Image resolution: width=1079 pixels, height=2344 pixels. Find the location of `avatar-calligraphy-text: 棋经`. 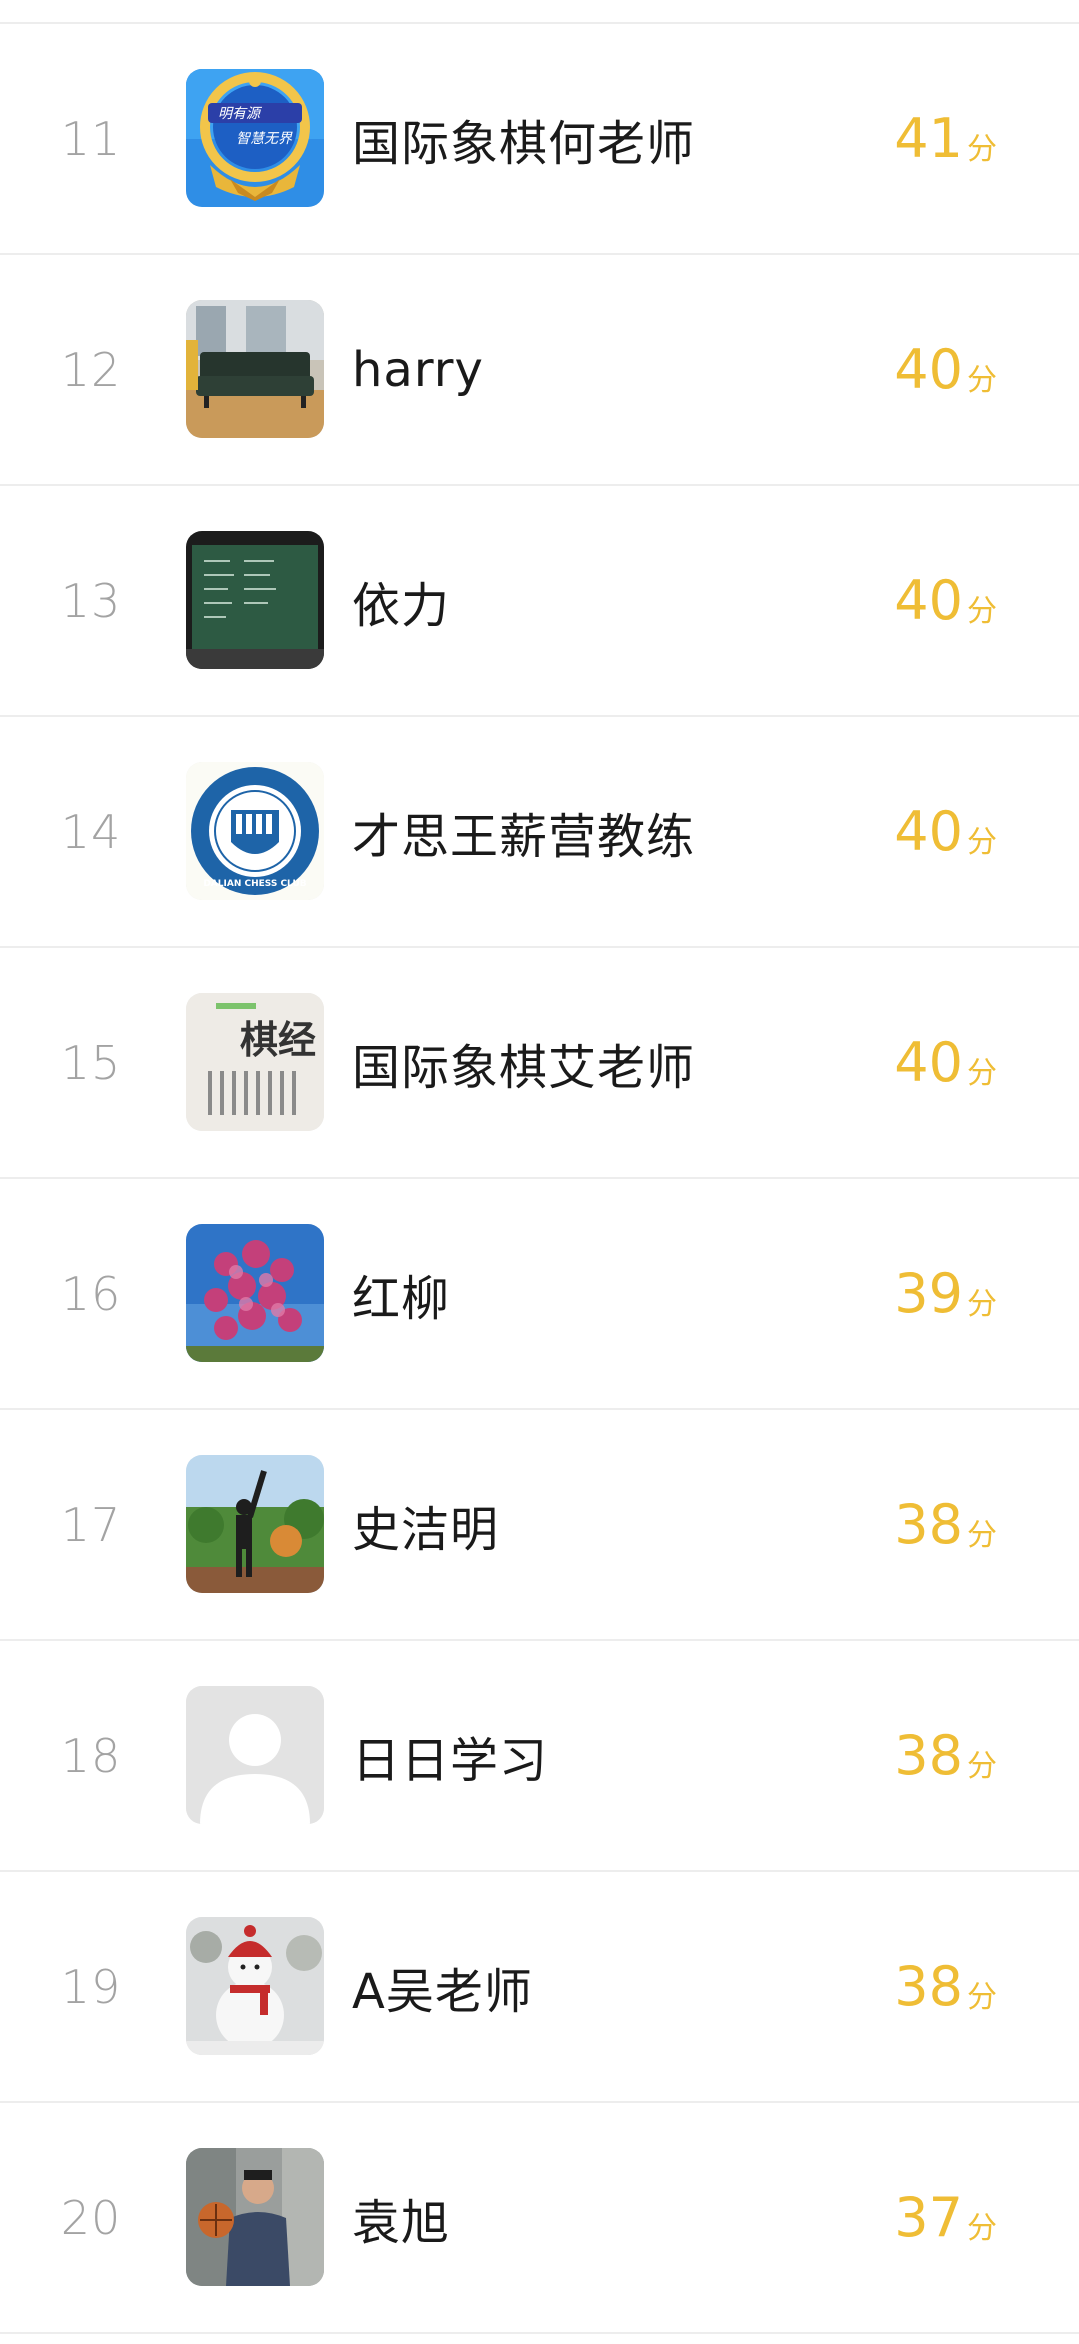

avatar-calligraphy-text: 棋经 is located at coordinates (278, 1039).